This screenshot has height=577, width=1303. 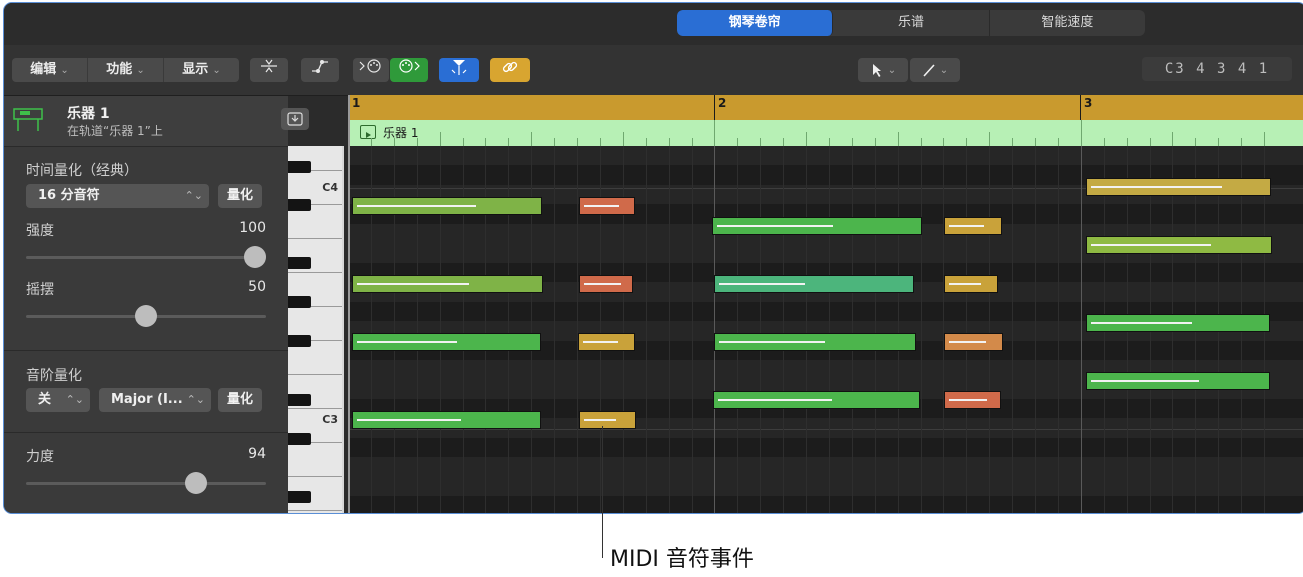 I want to click on edit-menu: 编辑 ⌄, so click(x=50, y=70).